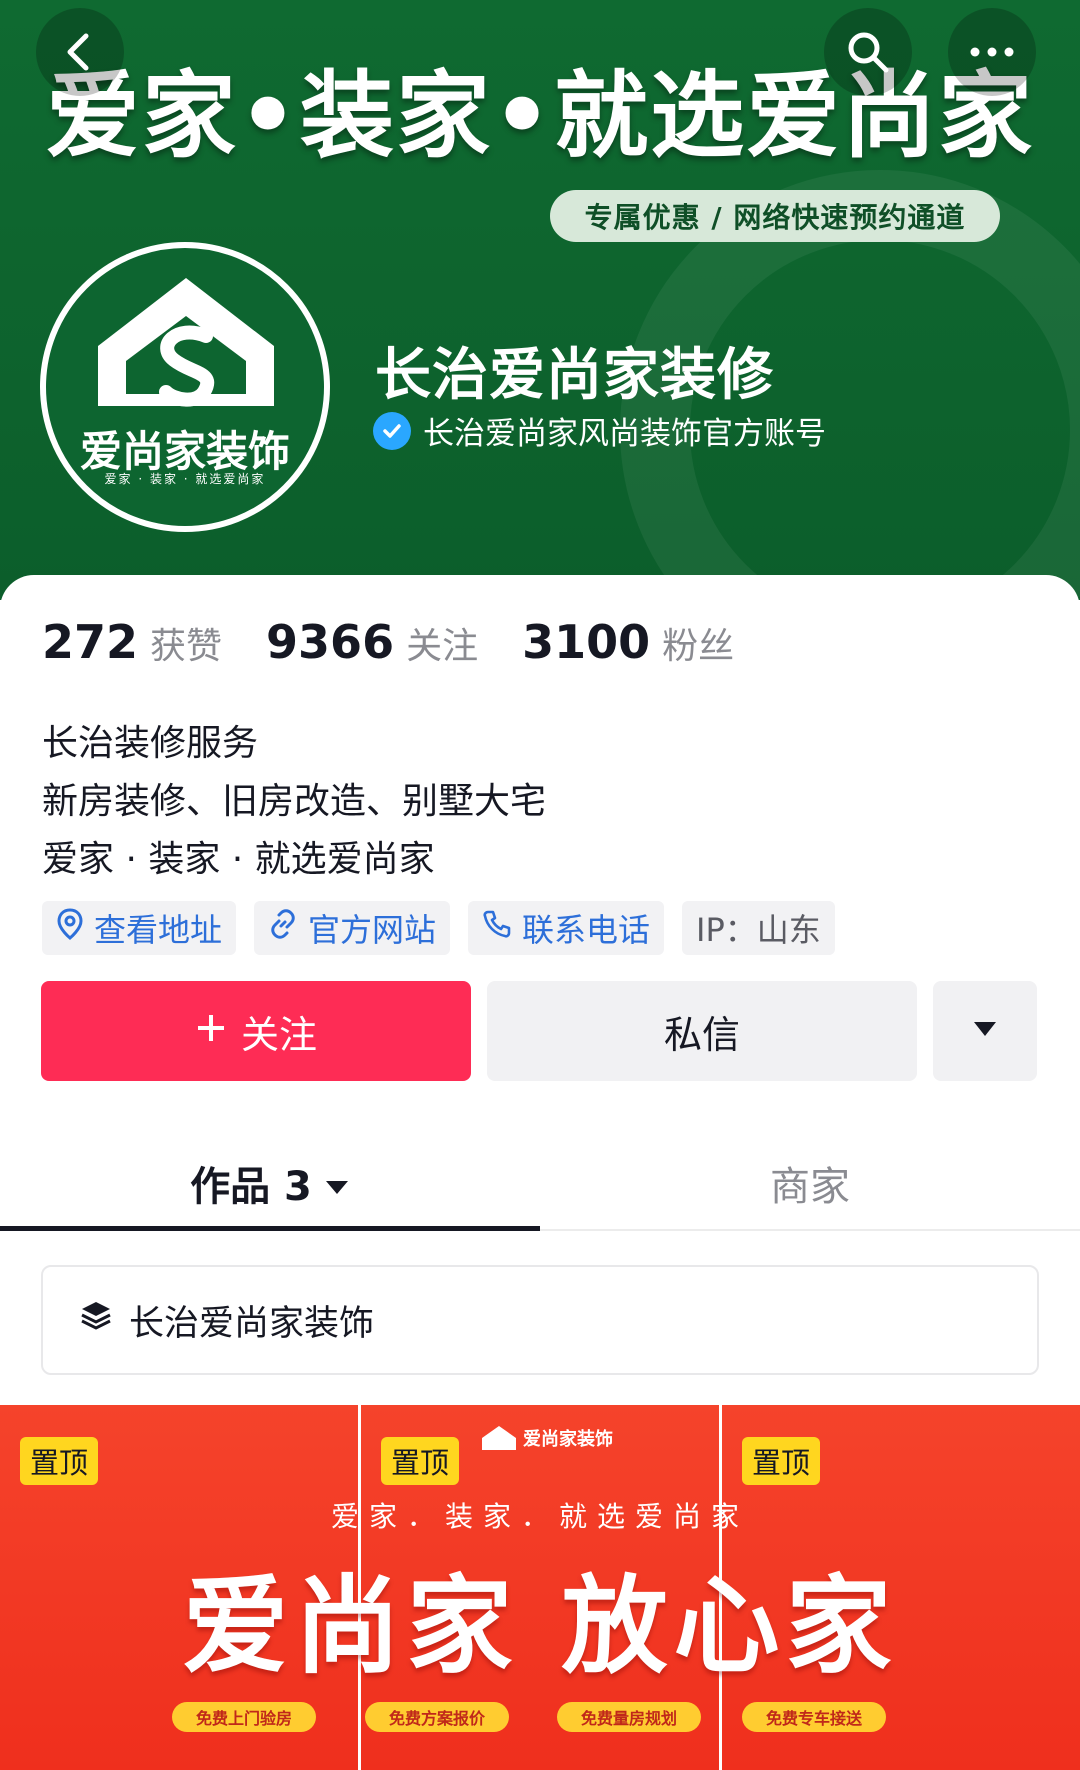 The image size is (1080, 1770). I want to click on verified-text: 长治爱尚家风尚装饰官方账号, so click(624, 434).